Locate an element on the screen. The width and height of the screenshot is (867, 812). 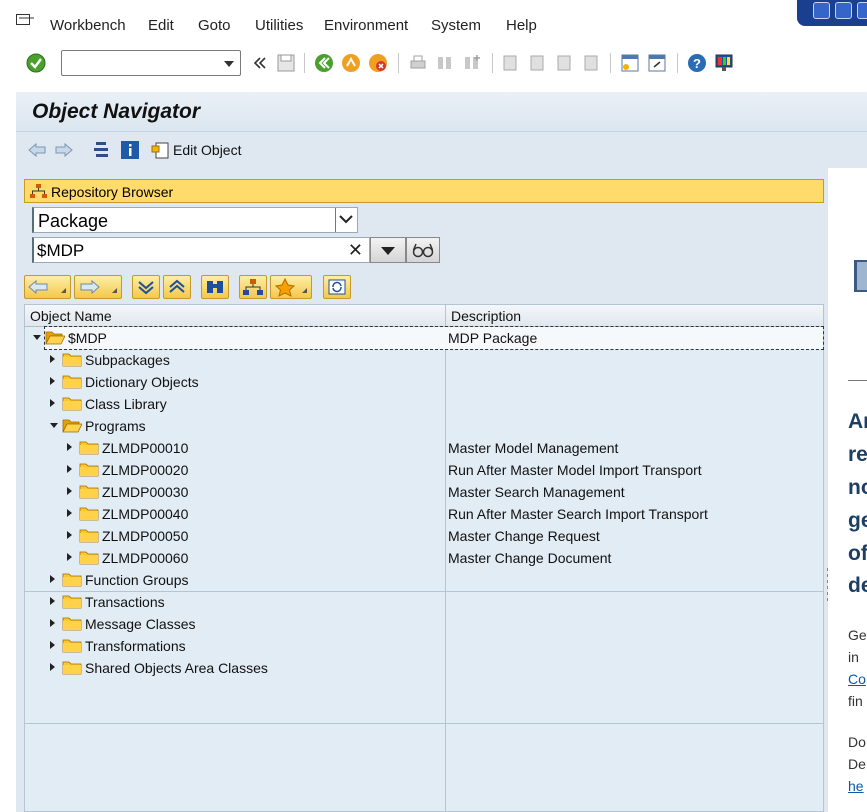
cancel-icon is located at coordinates (378, 63).